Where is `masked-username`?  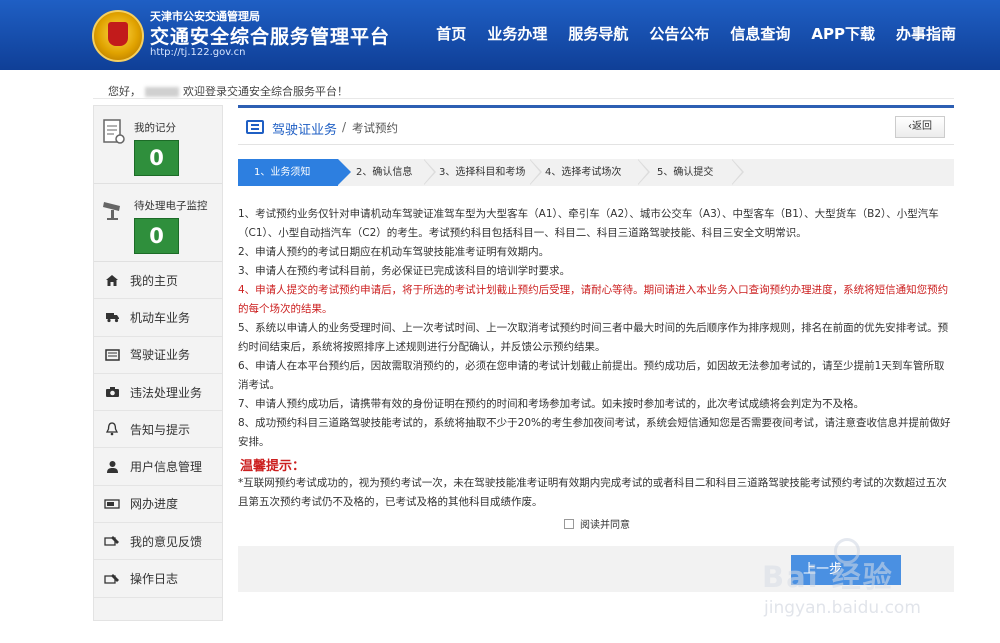
masked-username is located at coordinates (162, 92).